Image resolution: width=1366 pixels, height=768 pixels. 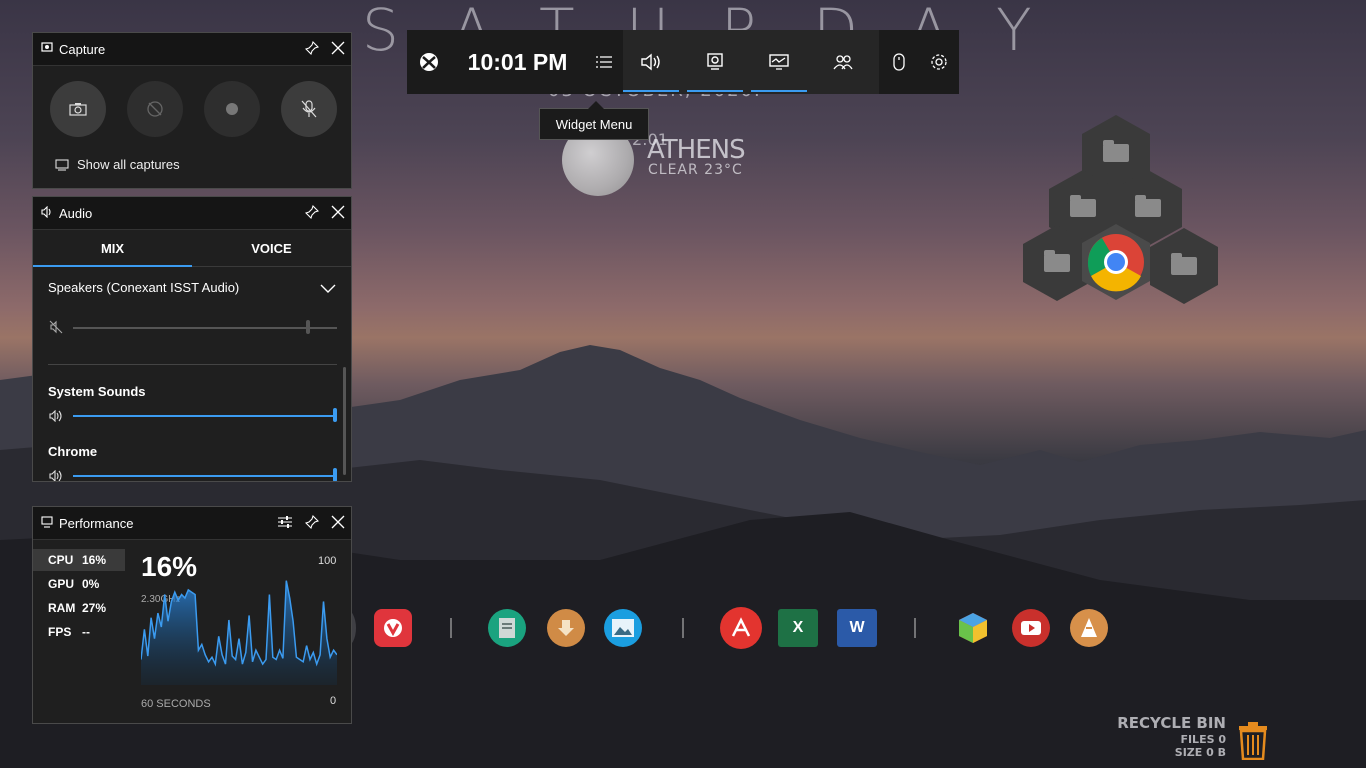 I want to click on chart-duration-label: 60 SECONDS, so click(x=176, y=704).